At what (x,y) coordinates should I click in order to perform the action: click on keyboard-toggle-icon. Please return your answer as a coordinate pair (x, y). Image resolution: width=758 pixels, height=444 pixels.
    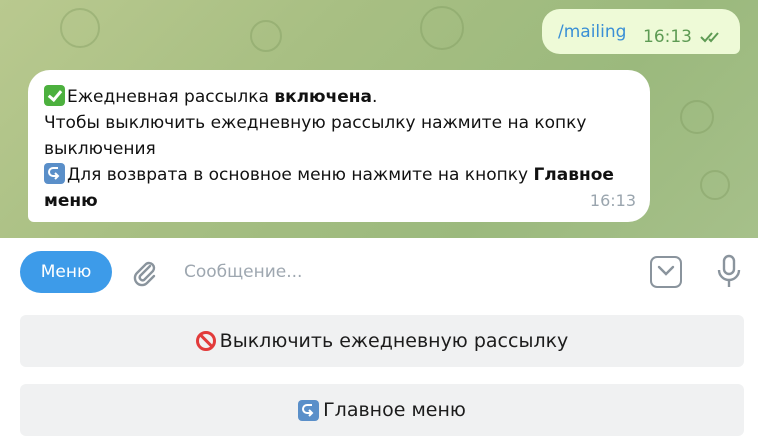
    Looking at the image, I should click on (666, 272).